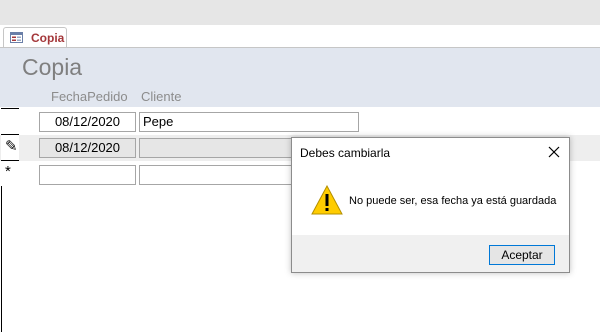  I want to click on column-header-cliente: Cliente, so click(161, 96).